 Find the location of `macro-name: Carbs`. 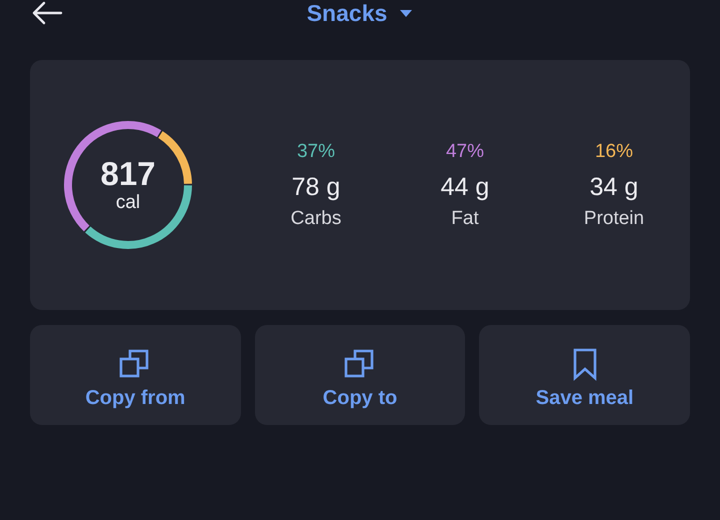

macro-name: Carbs is located at coordinates (316, 219).